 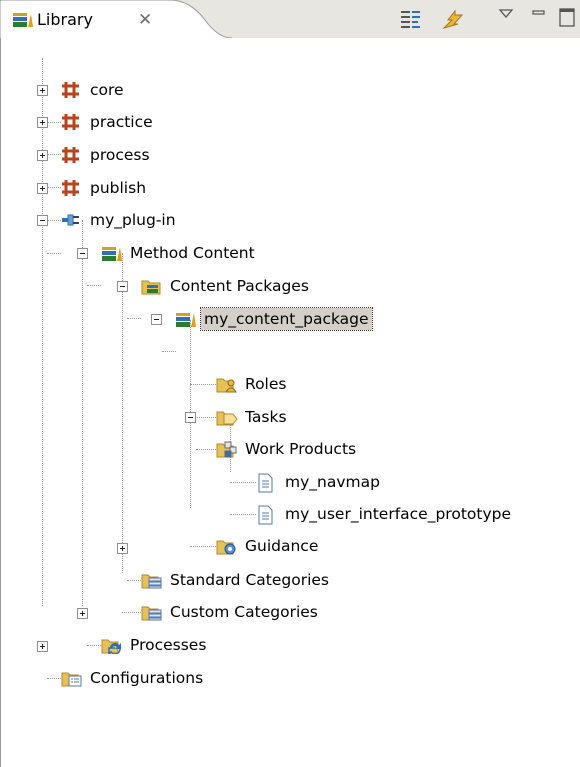 What do you see at coordinates (282, 546) in the screenshot?
I see `tree-item-label: Guidance` at bounding box center [282, 546].